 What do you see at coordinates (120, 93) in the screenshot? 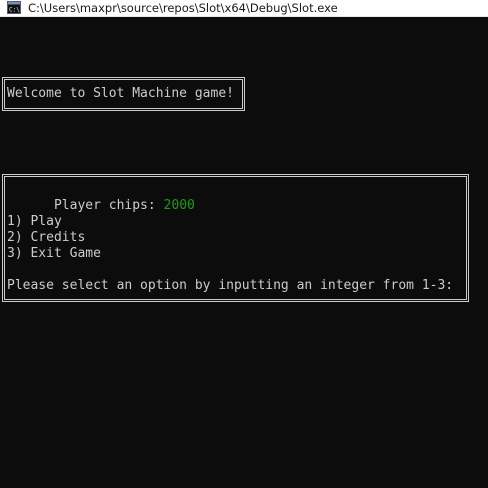
I see `welcome-message: Welcome to Slot Machine game!` at bounding box center [120, 93].